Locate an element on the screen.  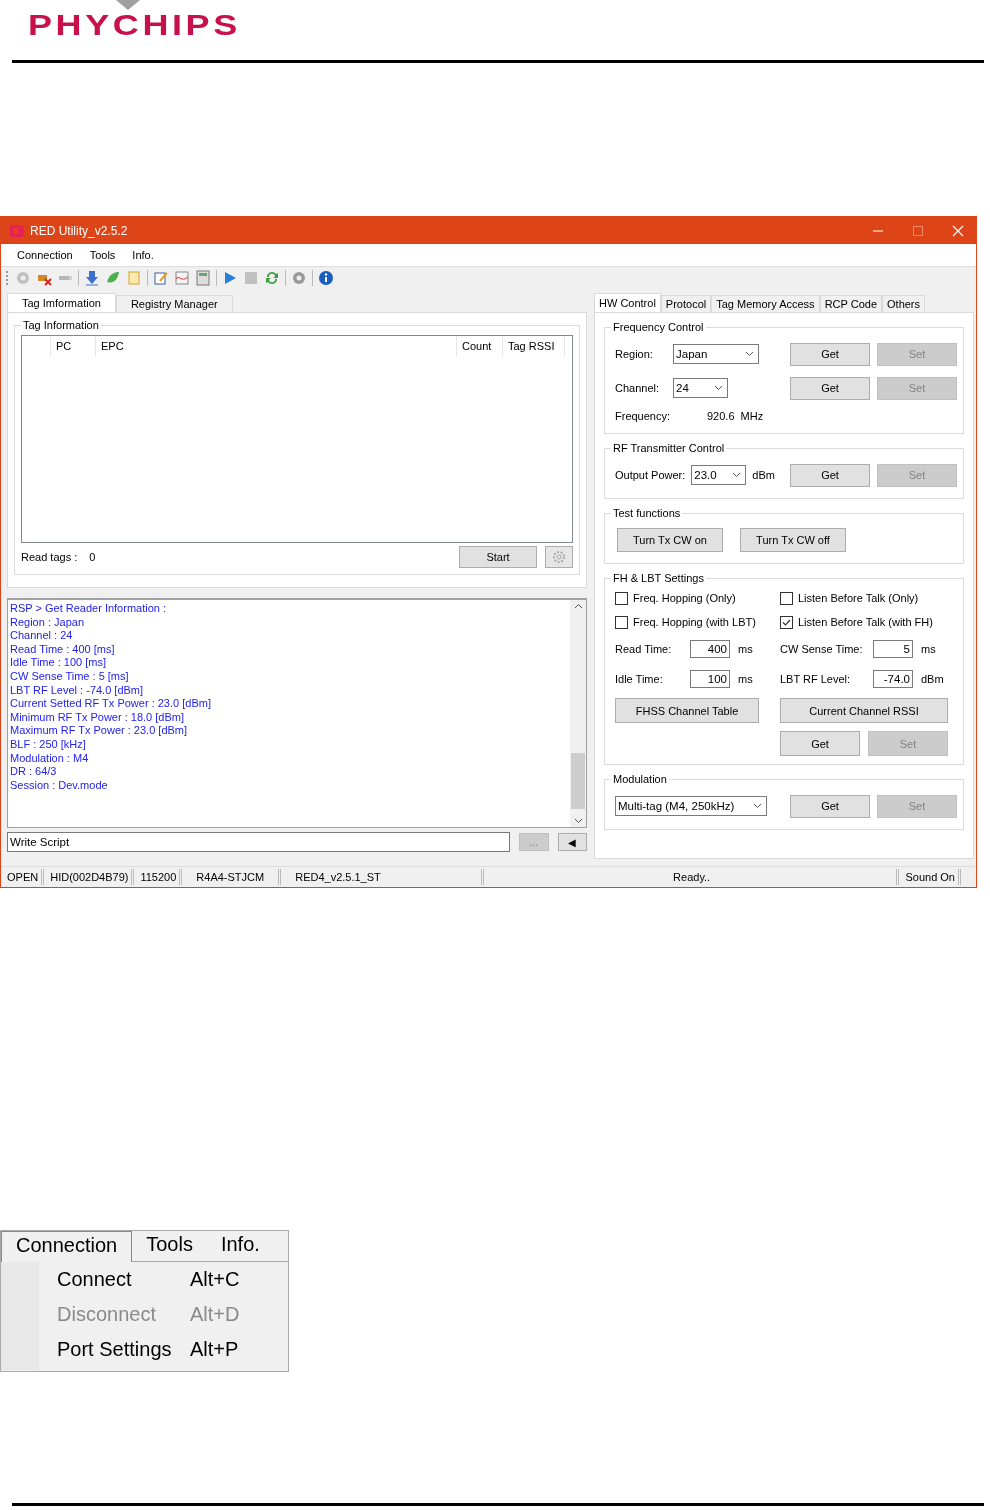
log-line: Modulation : M4 is located at coordinates (50, 758).